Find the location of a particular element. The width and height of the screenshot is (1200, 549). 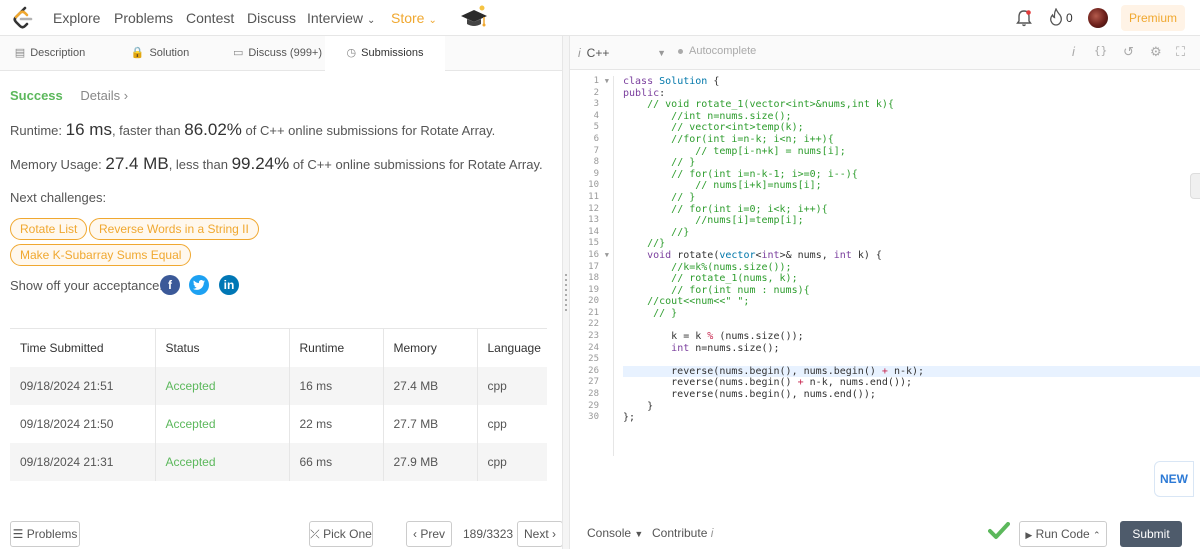

code-line: // vector<int>temp(k); is located at coordinates (911, 128).